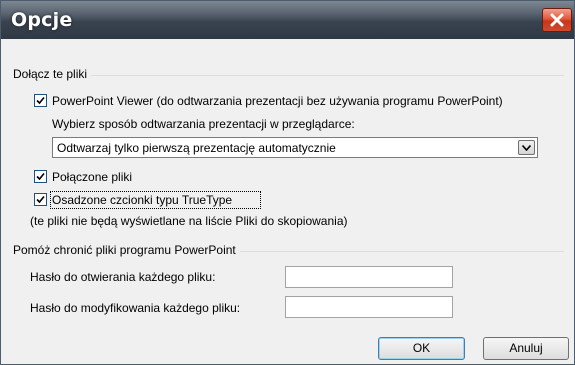  I want to click on linked-files-checkbox, so click(40, 176).